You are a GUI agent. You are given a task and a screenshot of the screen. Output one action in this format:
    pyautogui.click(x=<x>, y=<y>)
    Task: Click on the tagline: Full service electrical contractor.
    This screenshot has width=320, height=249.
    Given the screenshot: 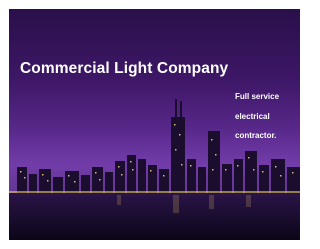 What is the action you would take?
    pyautogui.click(x=257, y=116)
    